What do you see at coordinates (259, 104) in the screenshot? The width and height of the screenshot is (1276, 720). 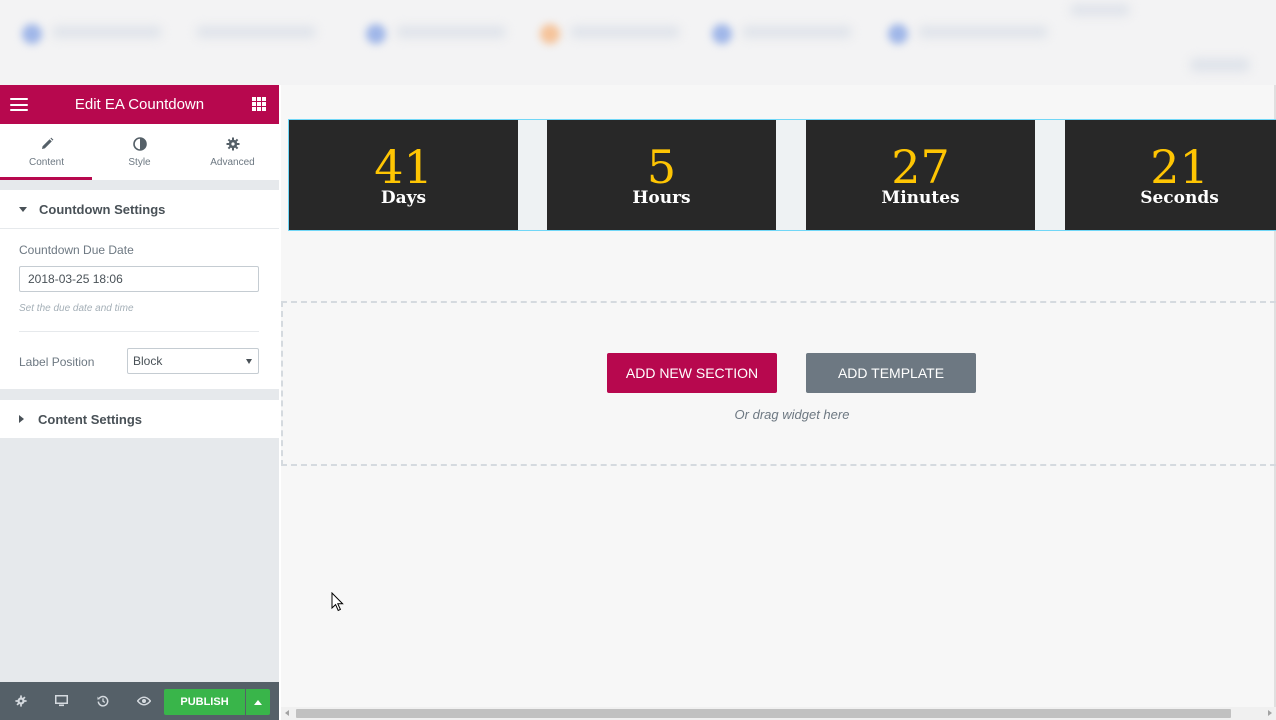 I see `grid-icon` at bounding box center [259, 104].